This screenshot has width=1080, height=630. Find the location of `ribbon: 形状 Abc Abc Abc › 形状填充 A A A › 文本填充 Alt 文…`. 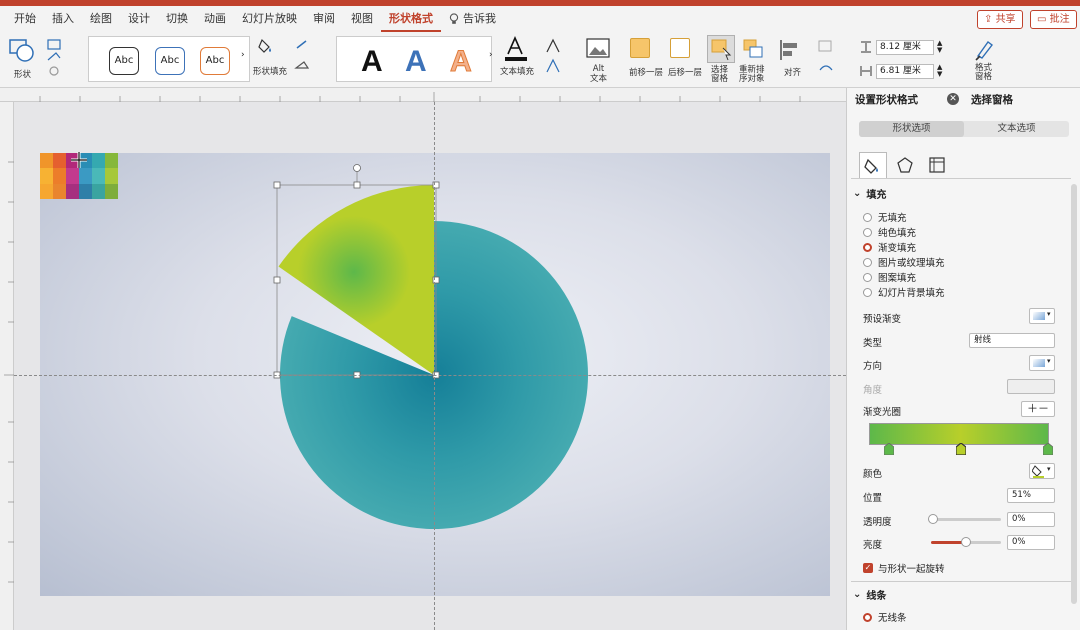

ribbon: 形状 Abc Abc Abc › 形状填充 A A A › 文本填充 Alt 文… is located at coordinates (540, 60).